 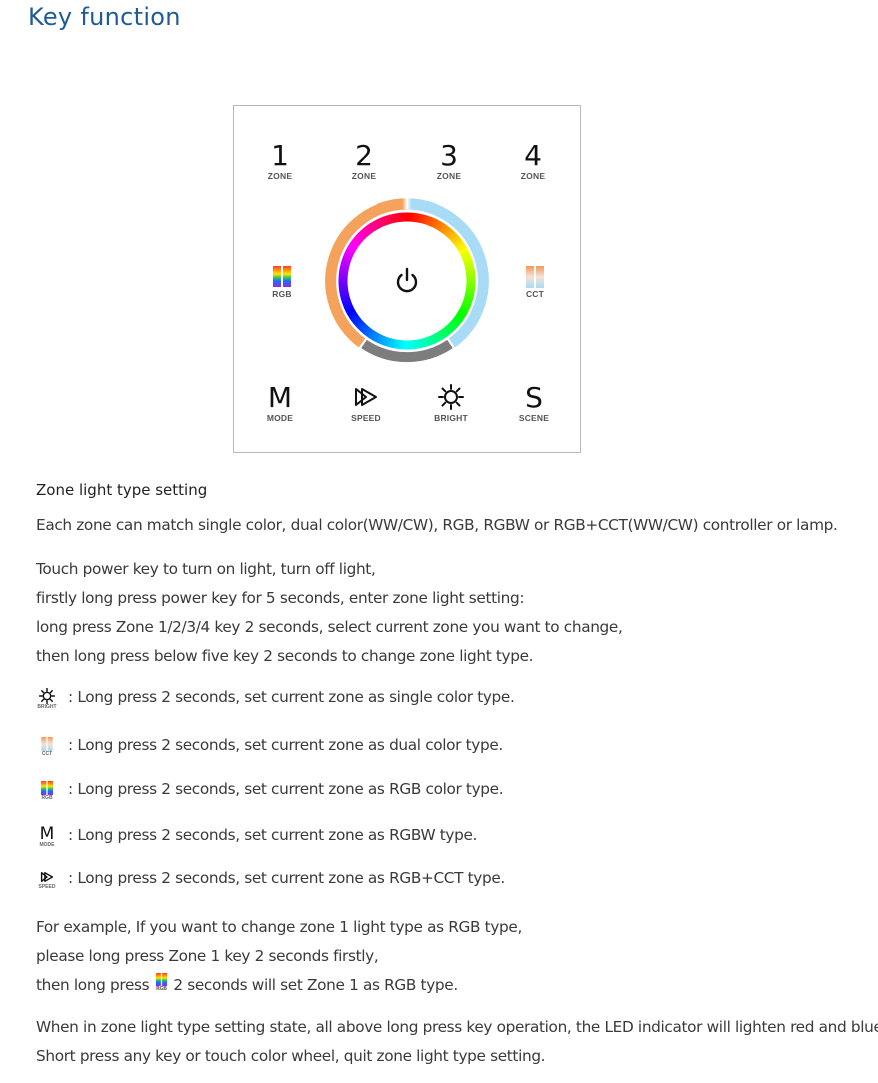 What do you see at coordinates (47, 887) in the screenshot?
I see `icon-caption: SPEED` at bounding box center [47, 887].